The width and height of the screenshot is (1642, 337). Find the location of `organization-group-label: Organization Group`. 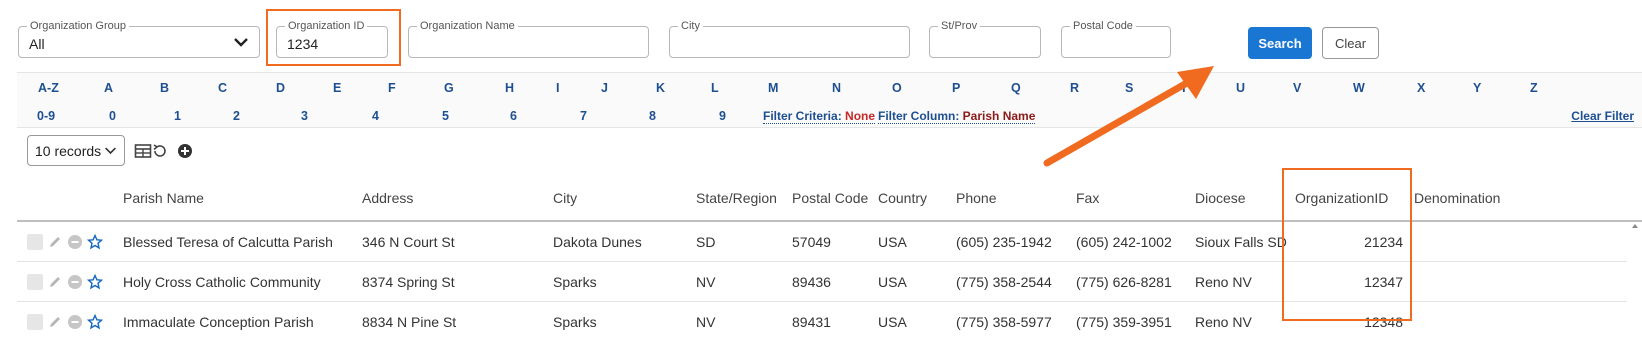

organization-group-label: Organization Group is located at coordinates (78, 26).